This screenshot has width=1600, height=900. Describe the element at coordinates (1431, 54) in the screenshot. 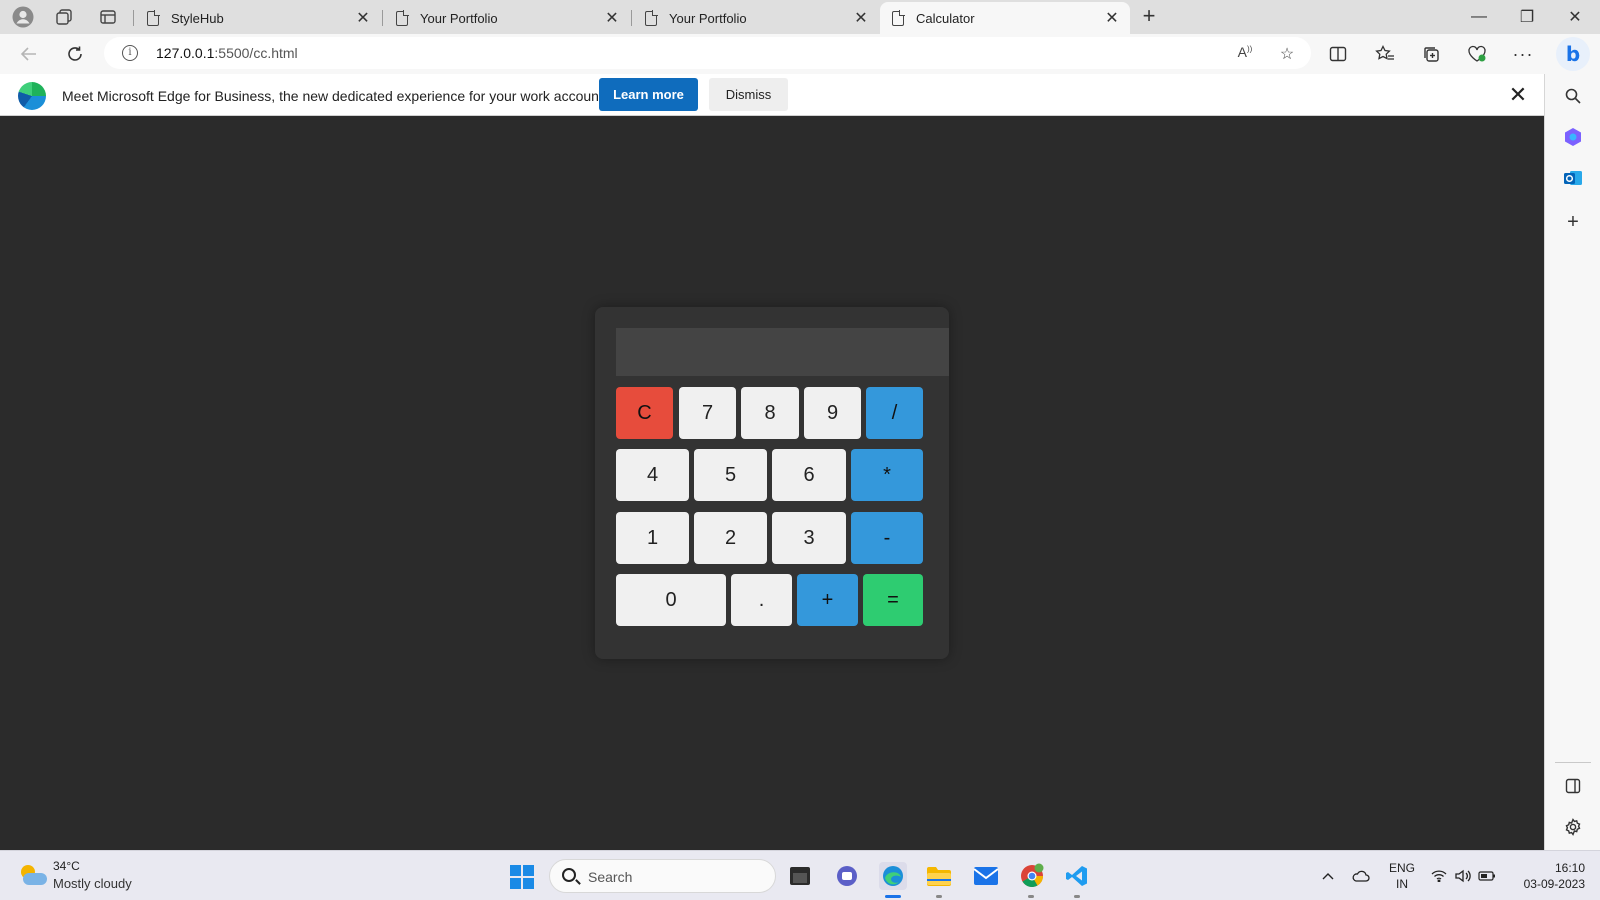

I see `collections-icon` at that location.